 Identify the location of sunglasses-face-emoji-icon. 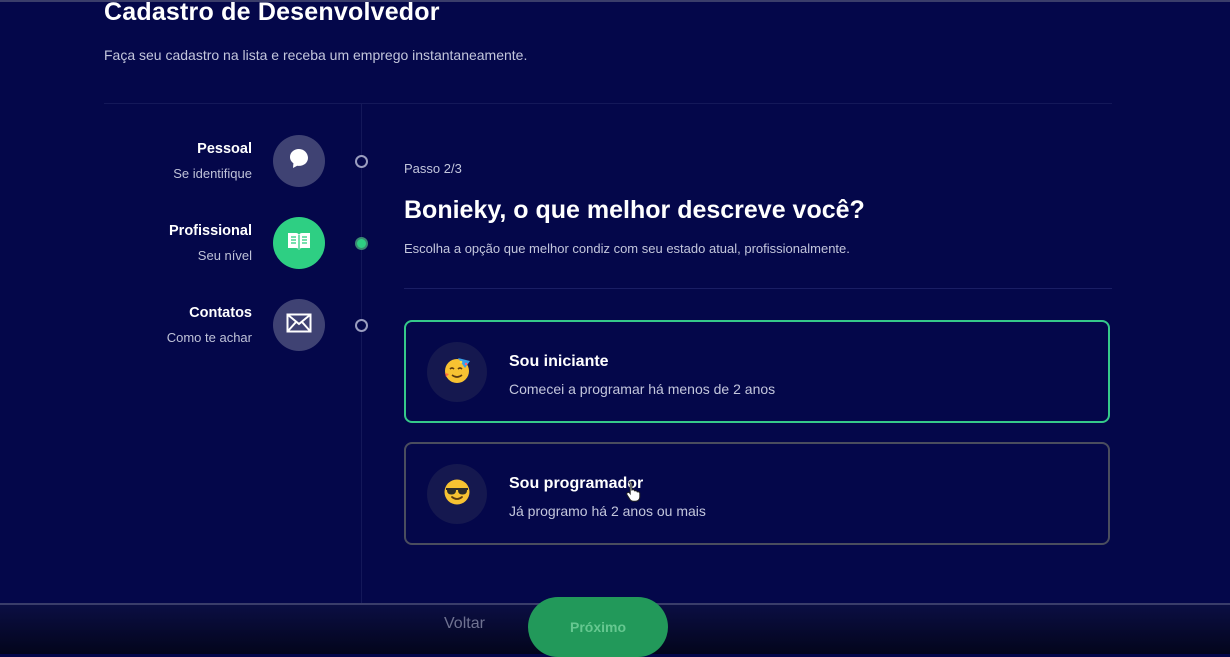
(457, 494).